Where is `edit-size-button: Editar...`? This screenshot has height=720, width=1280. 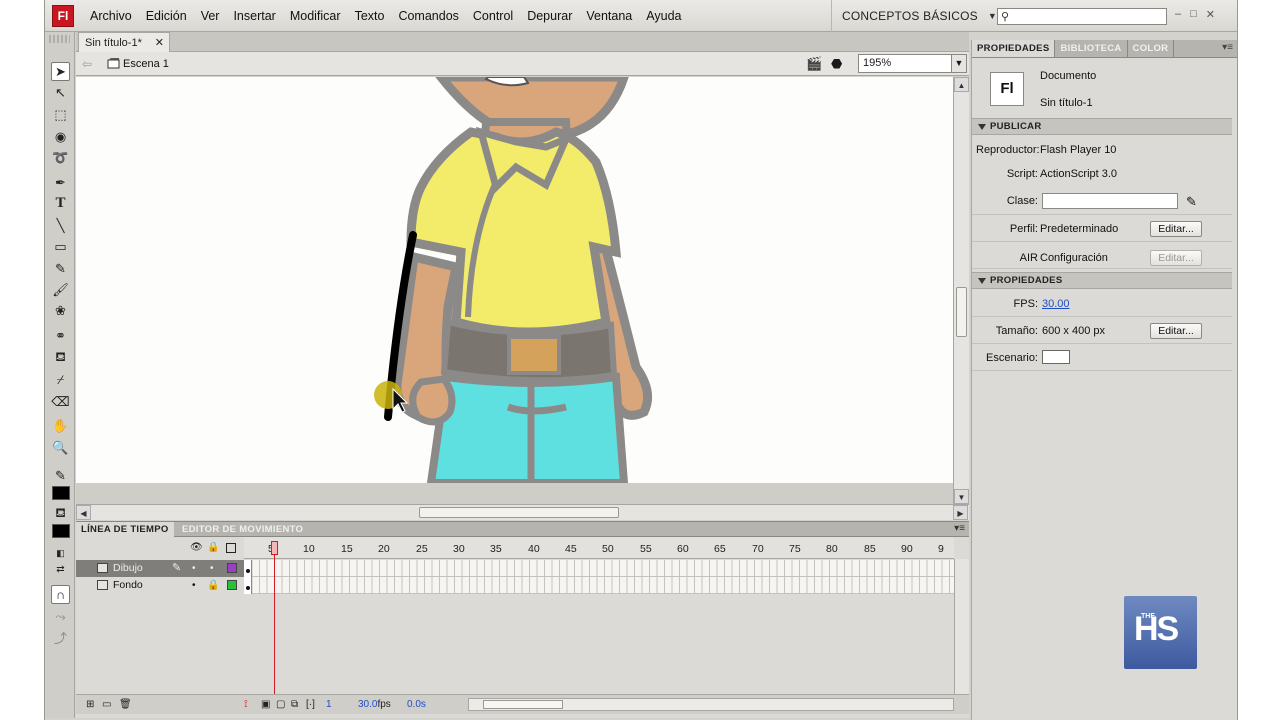
edit-size-button: Editar... is located at coordinates (1176, 331).